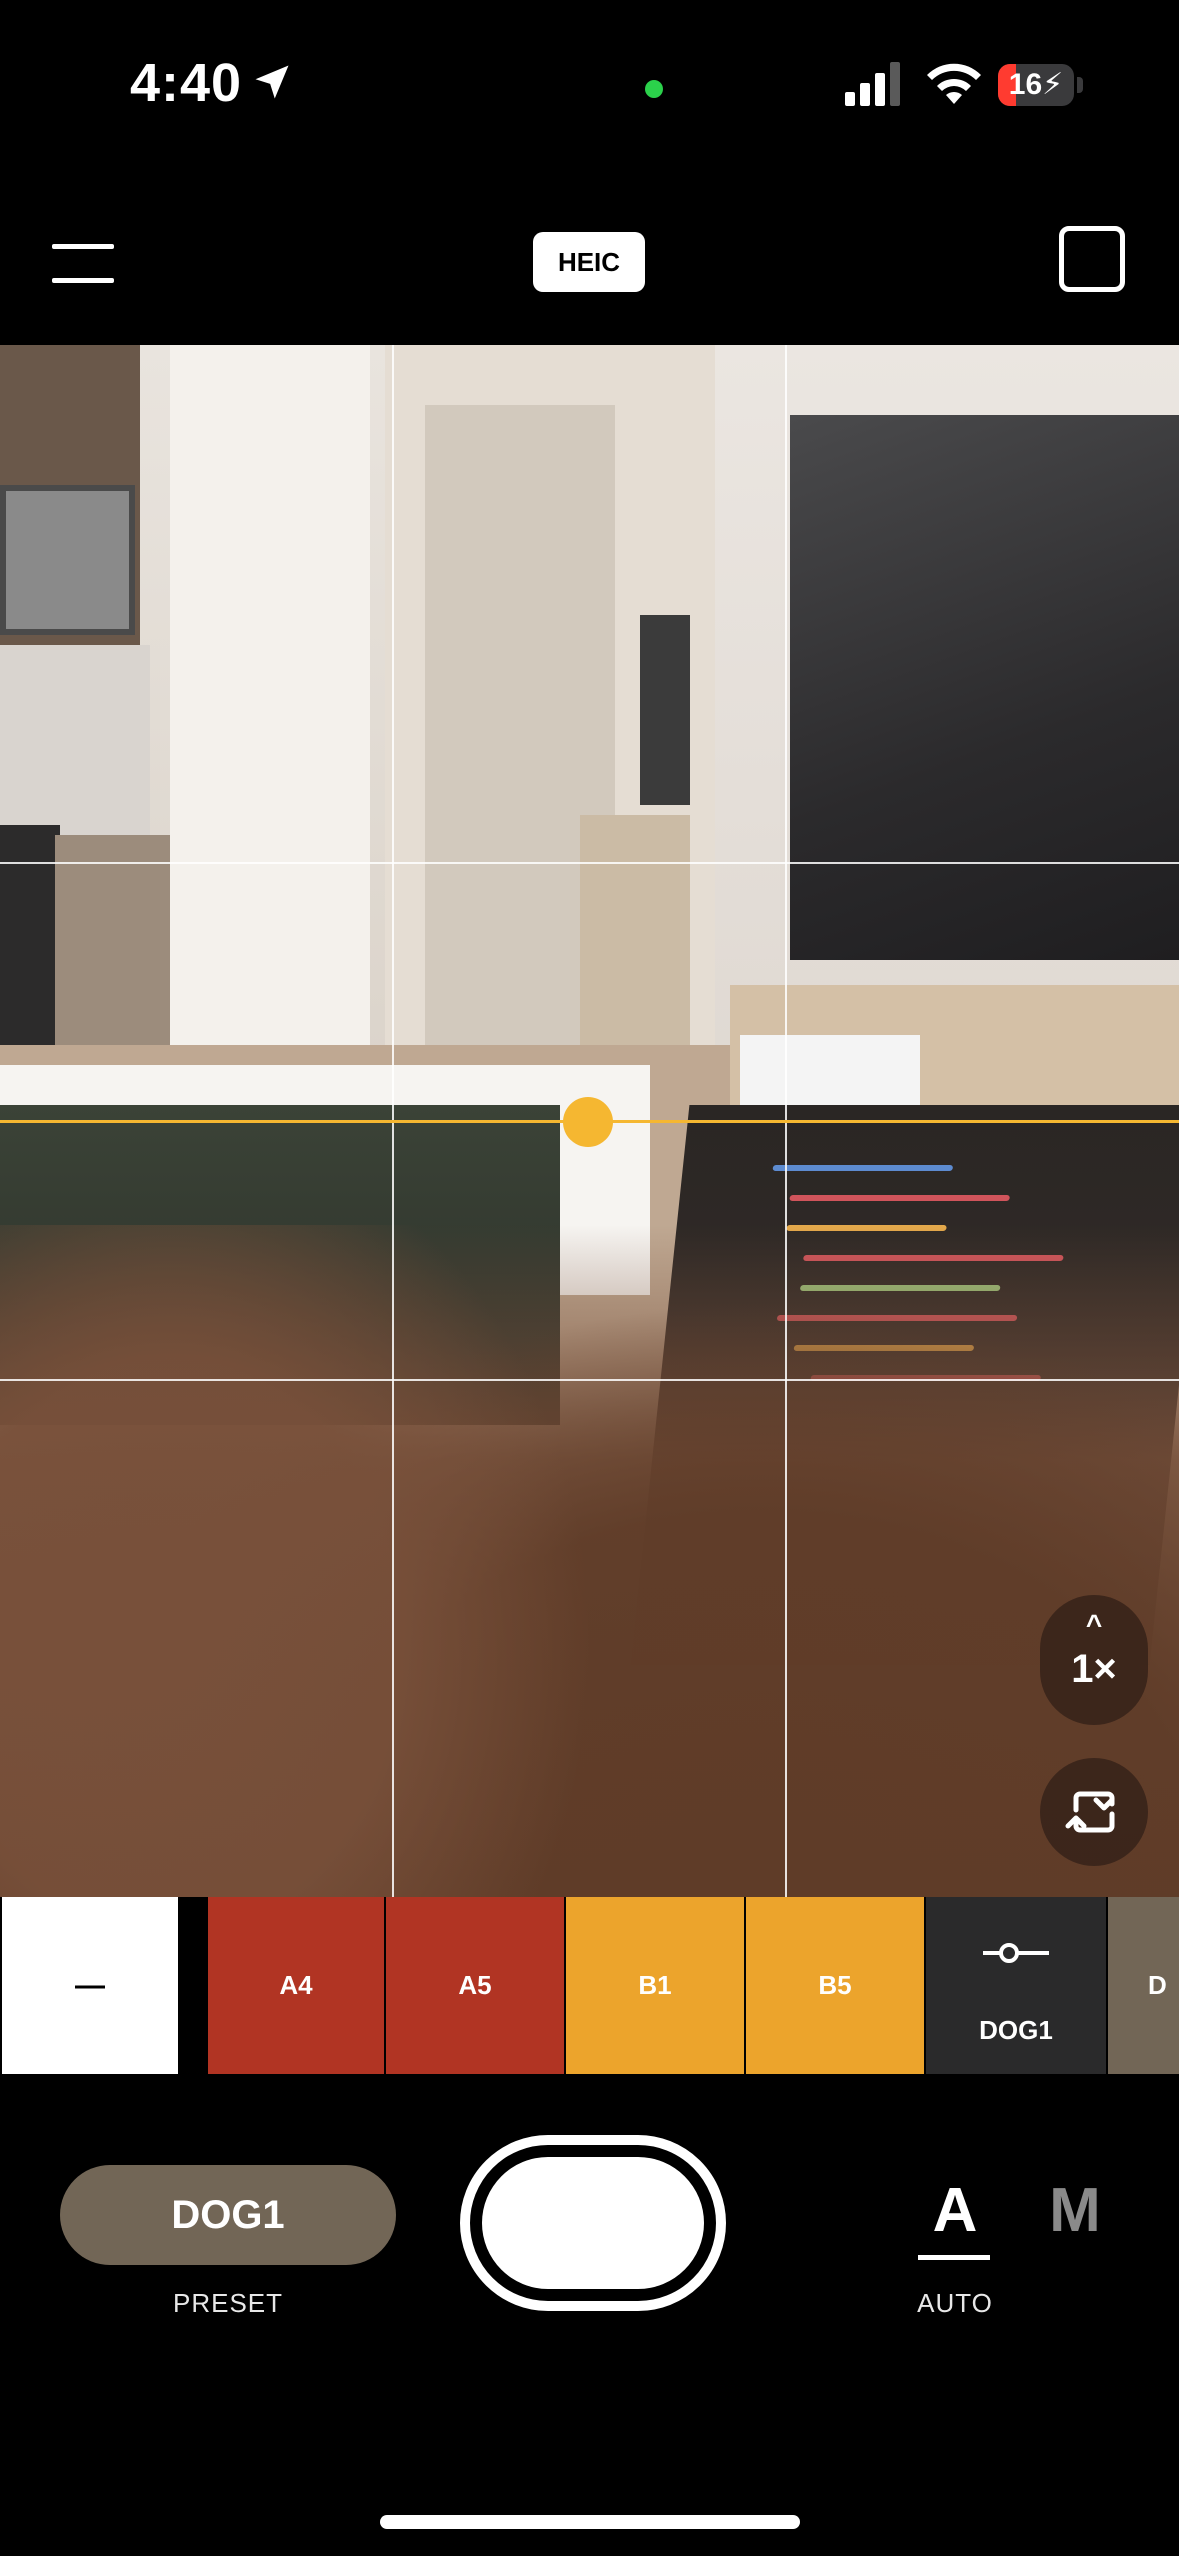  Describe the element at coordinates (1090, 1812) in the screenshot. I see `flip-camera-icon` at that location.